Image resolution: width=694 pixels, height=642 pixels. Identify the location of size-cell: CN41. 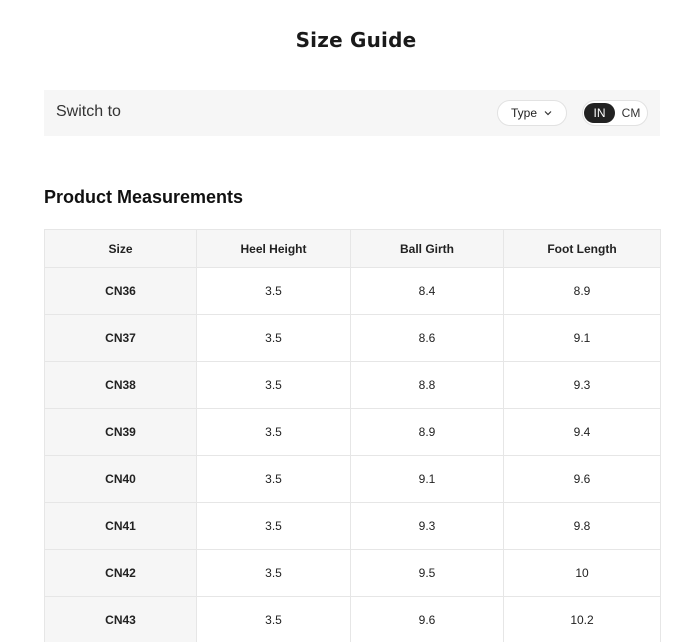
(120, 526).